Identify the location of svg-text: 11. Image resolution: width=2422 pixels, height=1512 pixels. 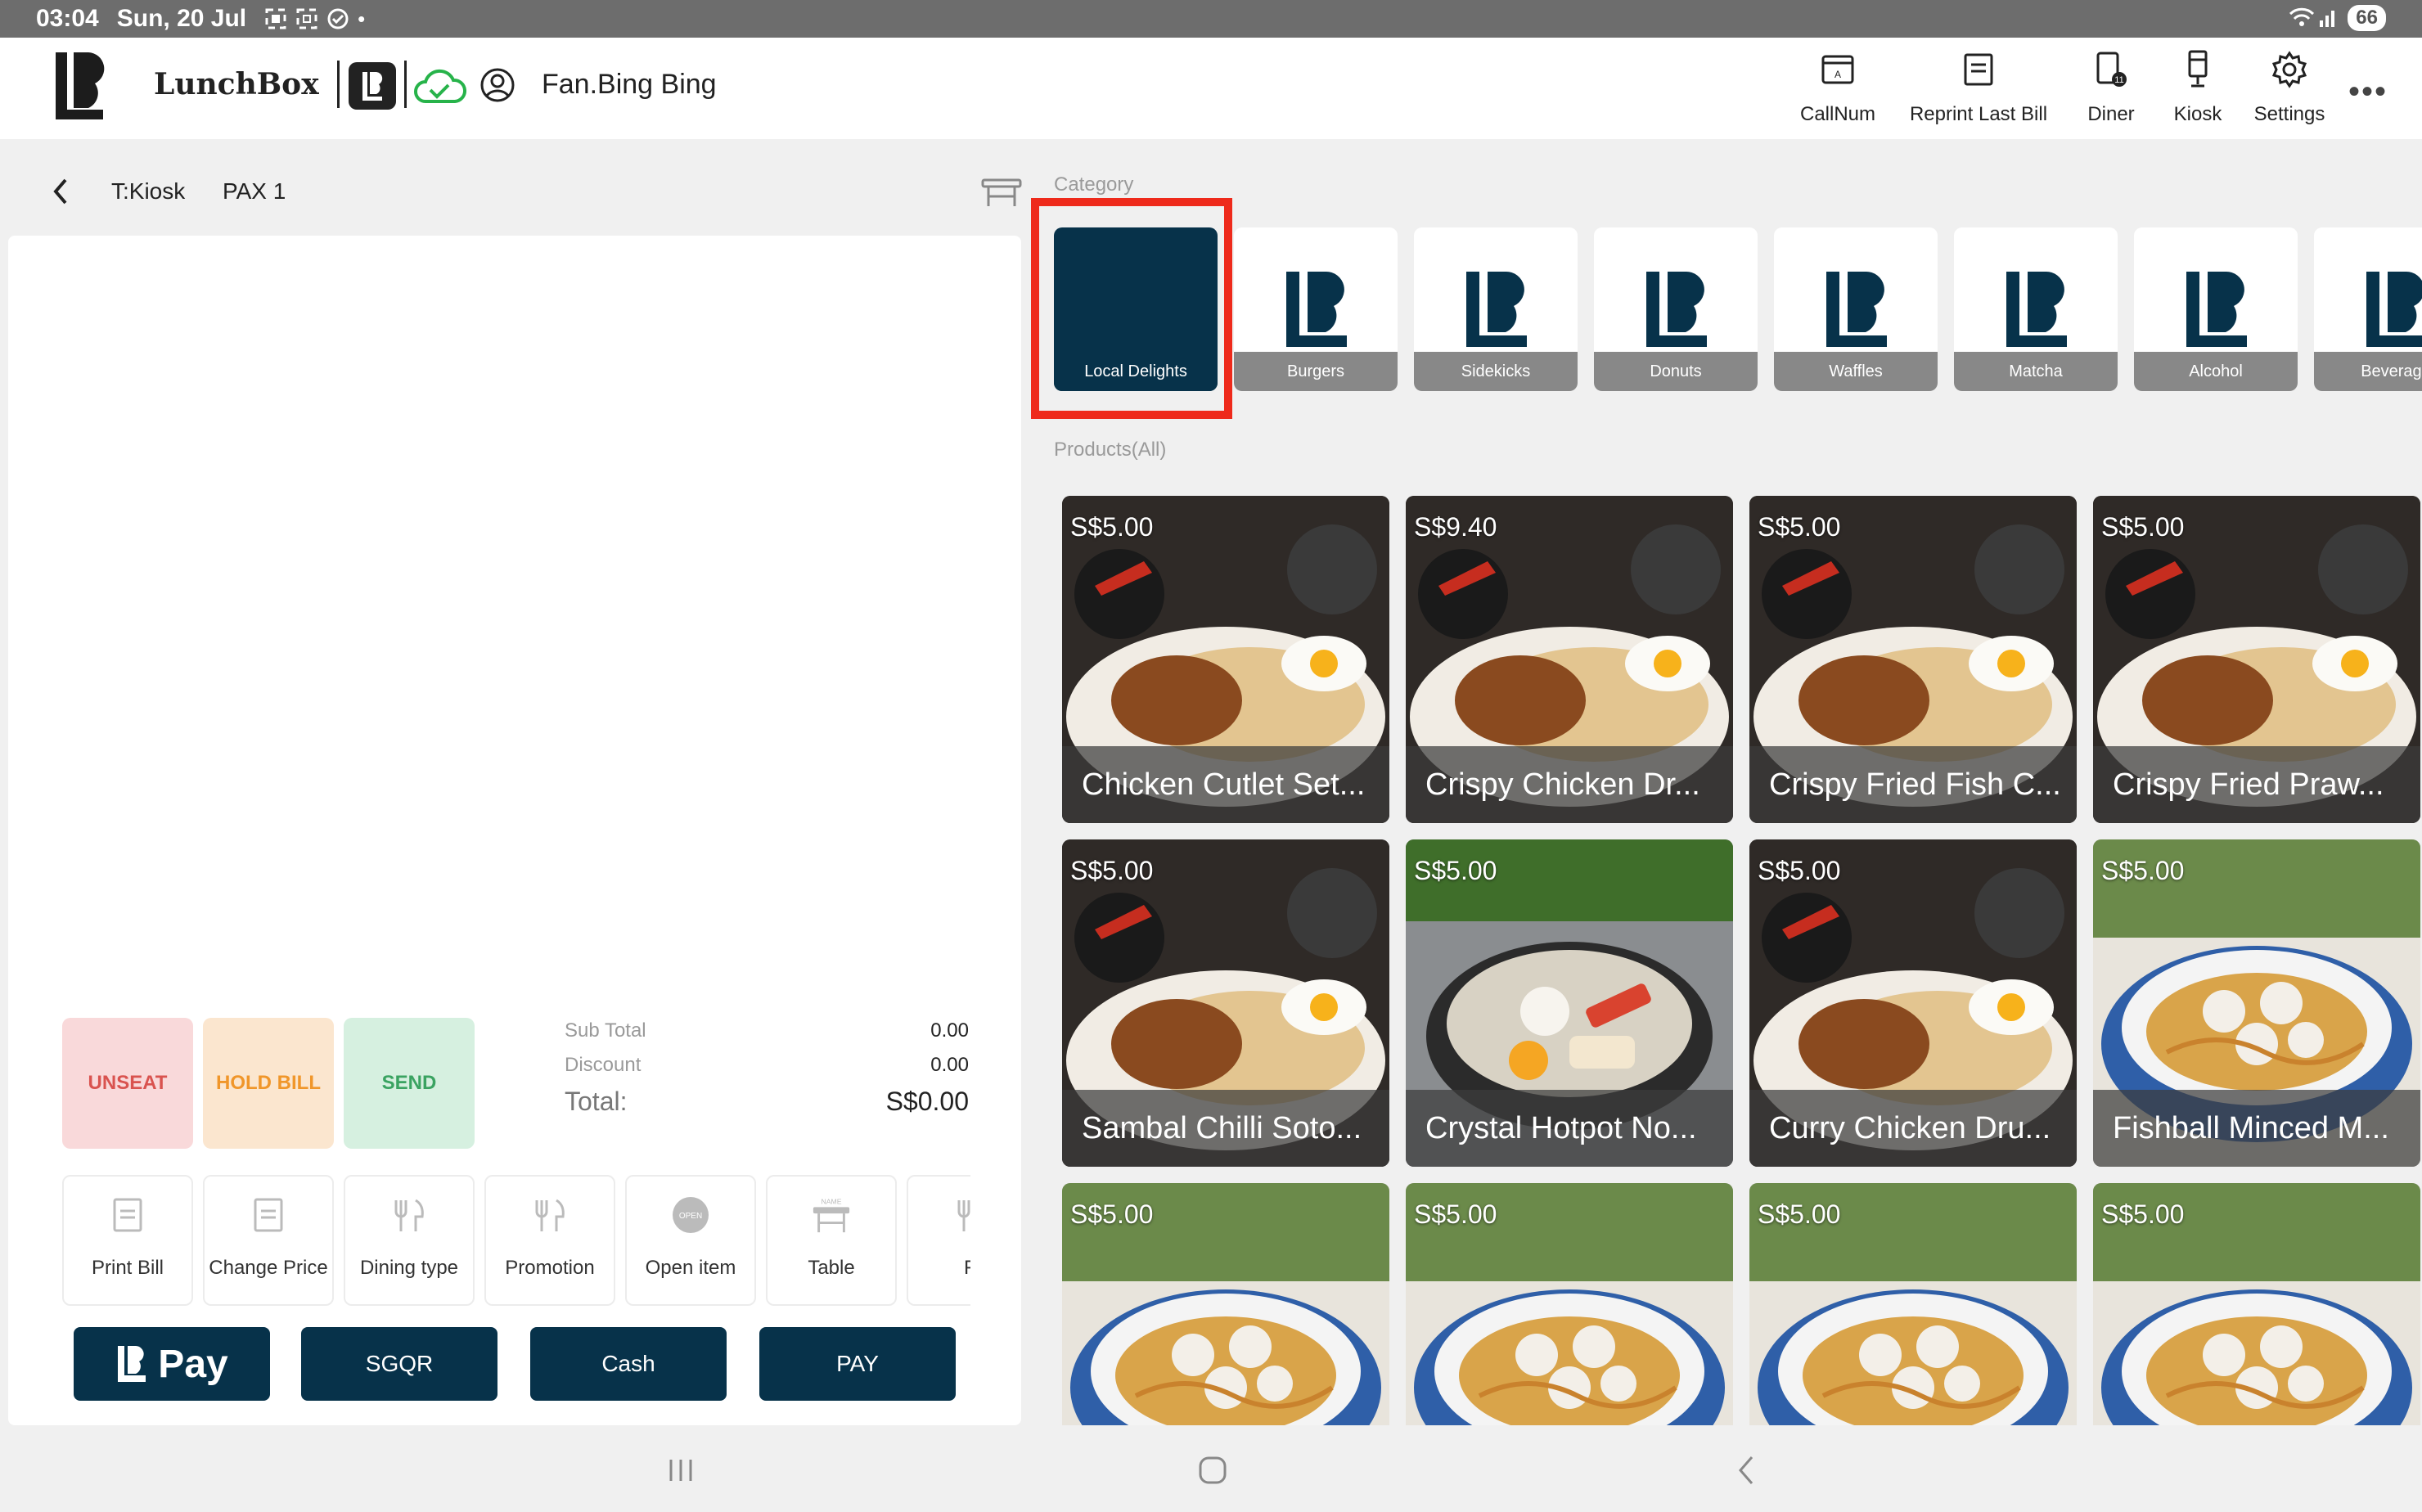
(2118, 80).